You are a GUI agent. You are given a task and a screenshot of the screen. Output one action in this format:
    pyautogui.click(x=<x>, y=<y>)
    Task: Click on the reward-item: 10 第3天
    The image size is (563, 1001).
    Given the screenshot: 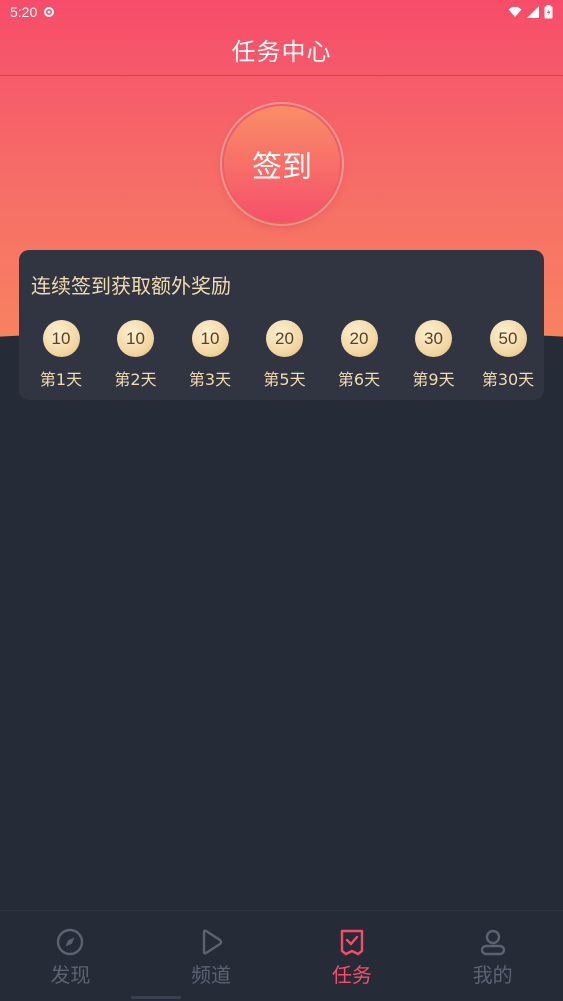 What is the action you would take?
    pyautogui.click(x=210, y=355)
    